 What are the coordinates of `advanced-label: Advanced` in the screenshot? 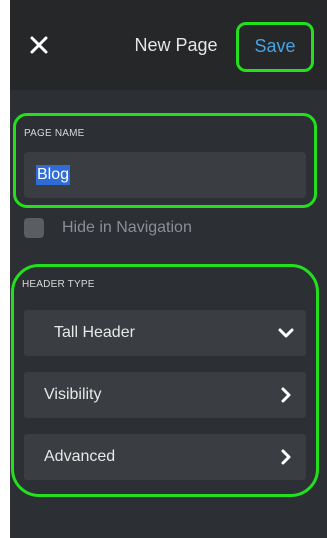 It's located at (80, 456).